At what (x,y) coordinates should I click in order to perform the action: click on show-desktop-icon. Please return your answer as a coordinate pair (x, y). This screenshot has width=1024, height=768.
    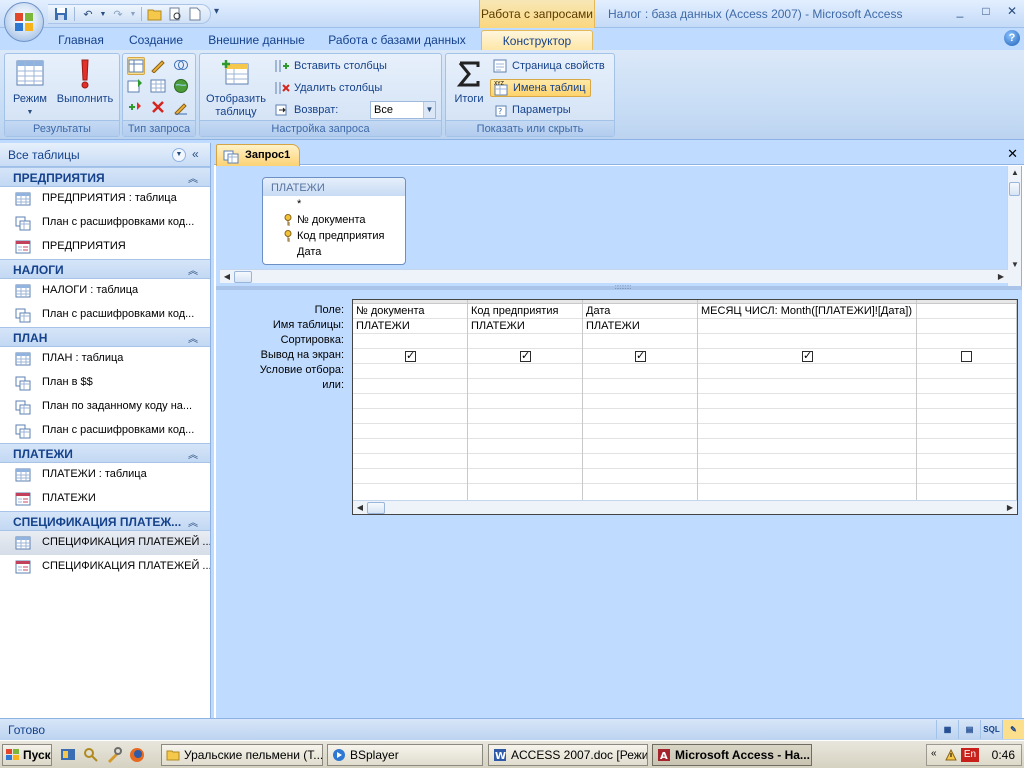
    Looking at the image, I should click on (68, 755).